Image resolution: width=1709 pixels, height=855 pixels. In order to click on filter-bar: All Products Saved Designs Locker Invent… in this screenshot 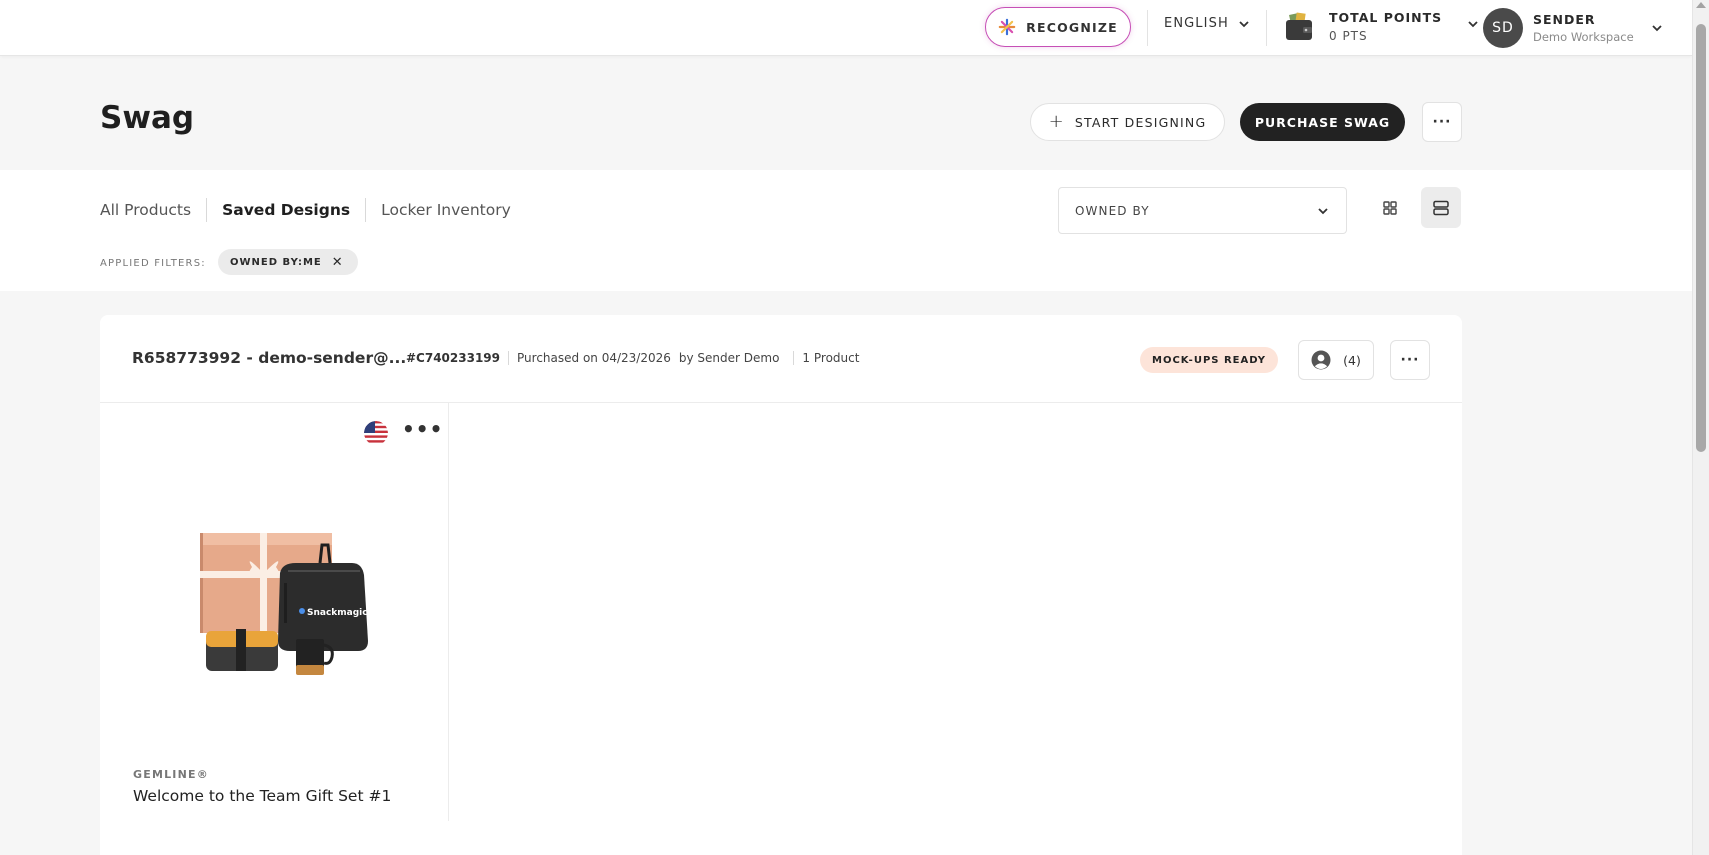, I will do `click(846, 230)`.